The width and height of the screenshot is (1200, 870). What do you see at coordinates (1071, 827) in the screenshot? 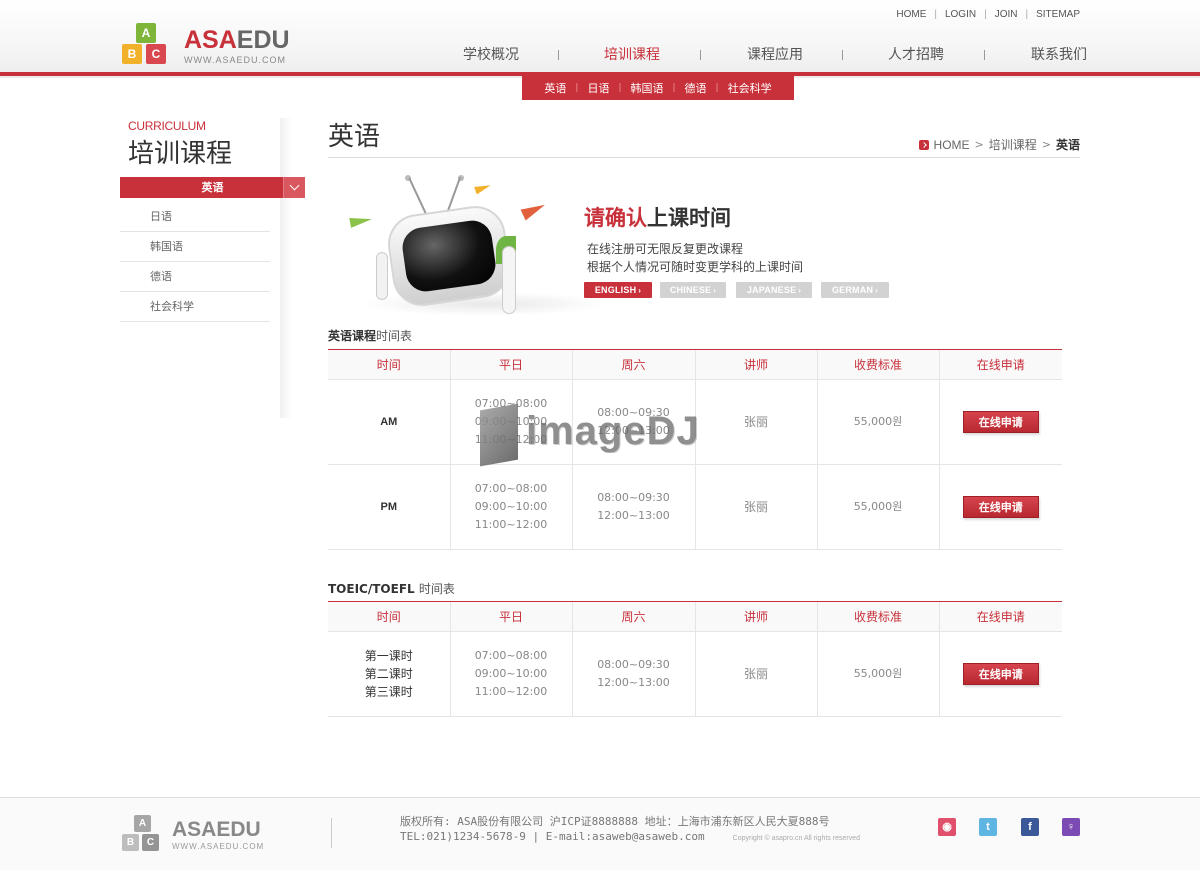
I see `social-other-icon: ♀` at bounding box center [1071, 827].